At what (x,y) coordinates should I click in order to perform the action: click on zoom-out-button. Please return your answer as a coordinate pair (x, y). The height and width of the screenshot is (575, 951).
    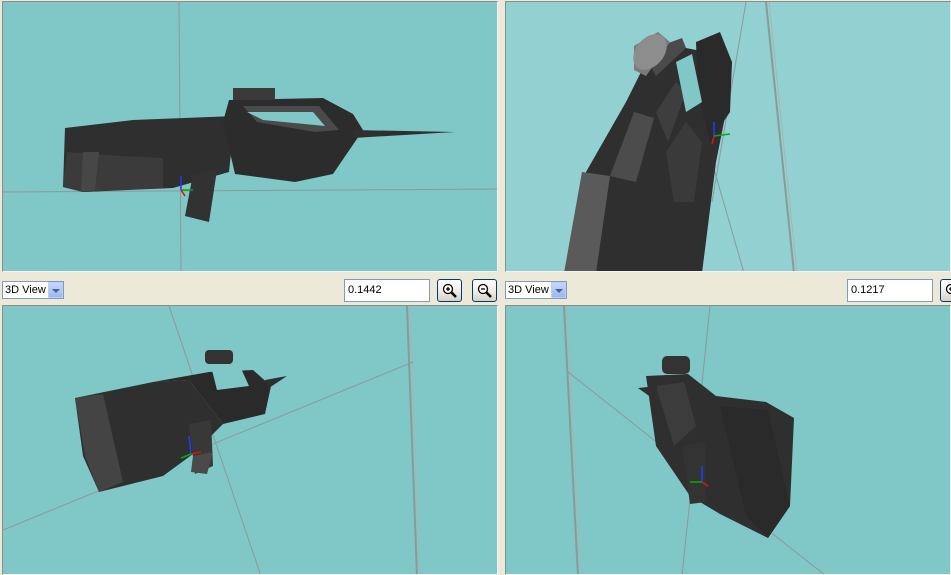
    Looking at the image, I should click on (484, 290).